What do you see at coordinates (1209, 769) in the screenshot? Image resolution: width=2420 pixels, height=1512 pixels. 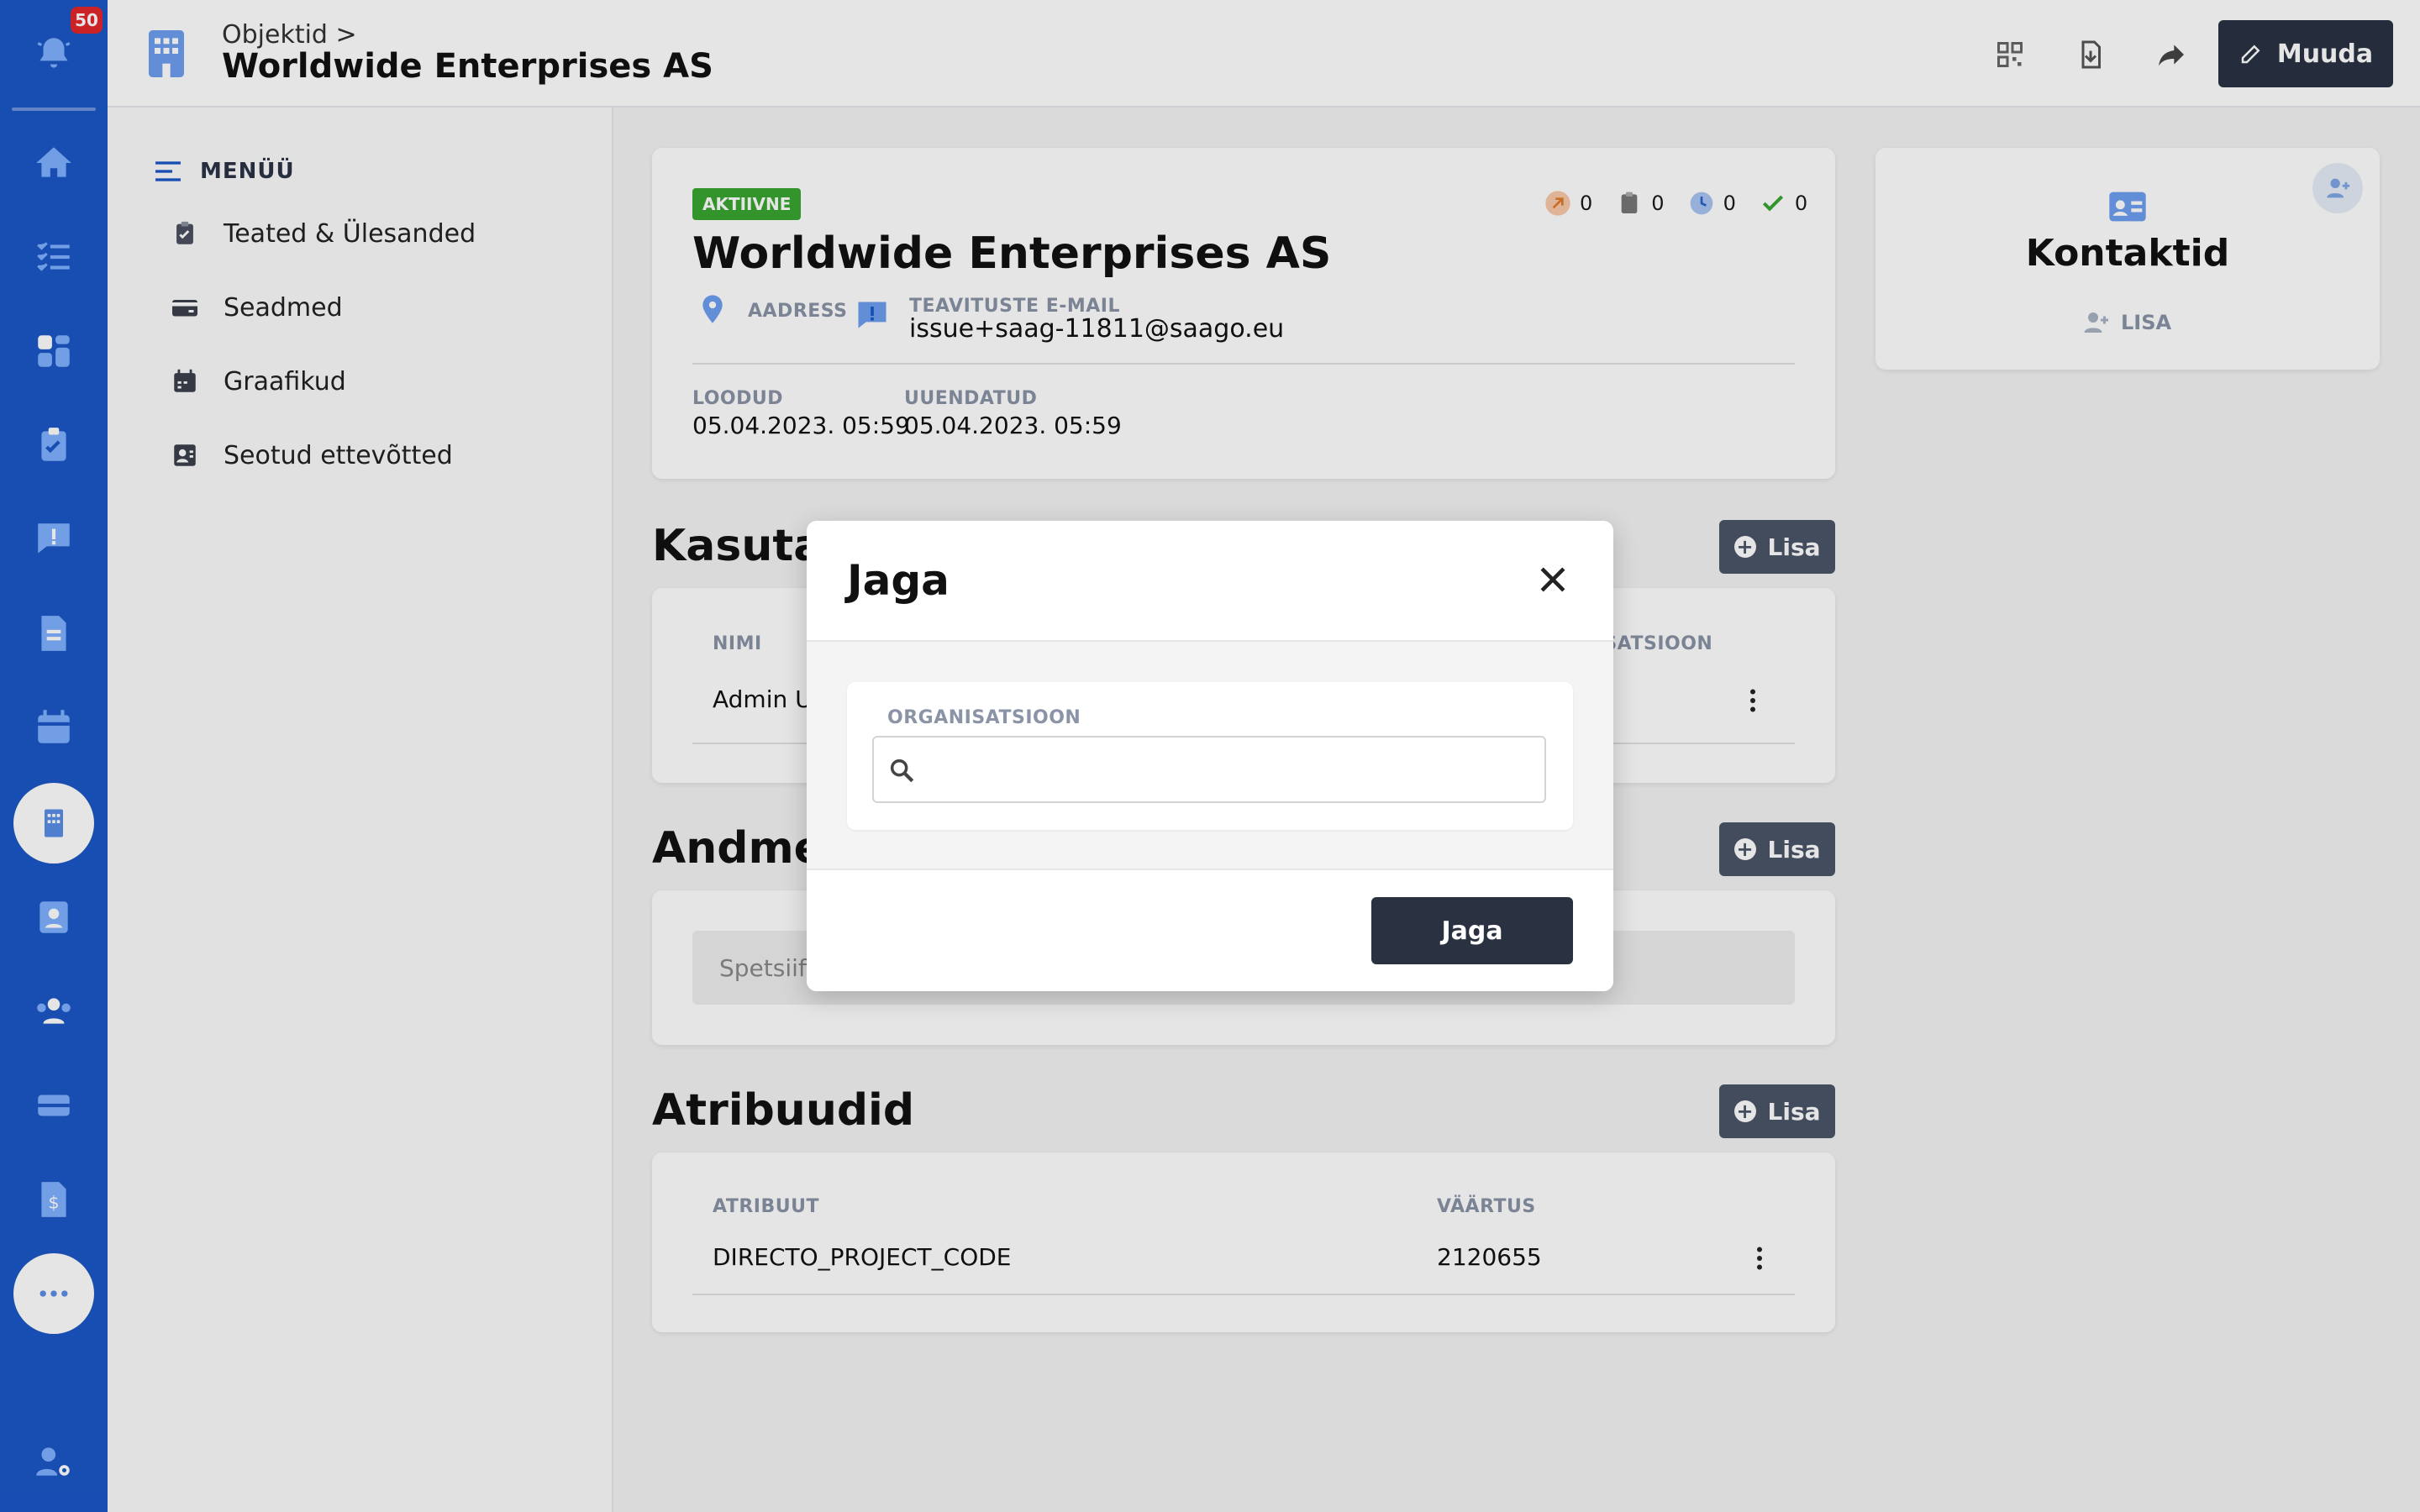 I see `organization-search-input` at bounding box center [1209, 769].